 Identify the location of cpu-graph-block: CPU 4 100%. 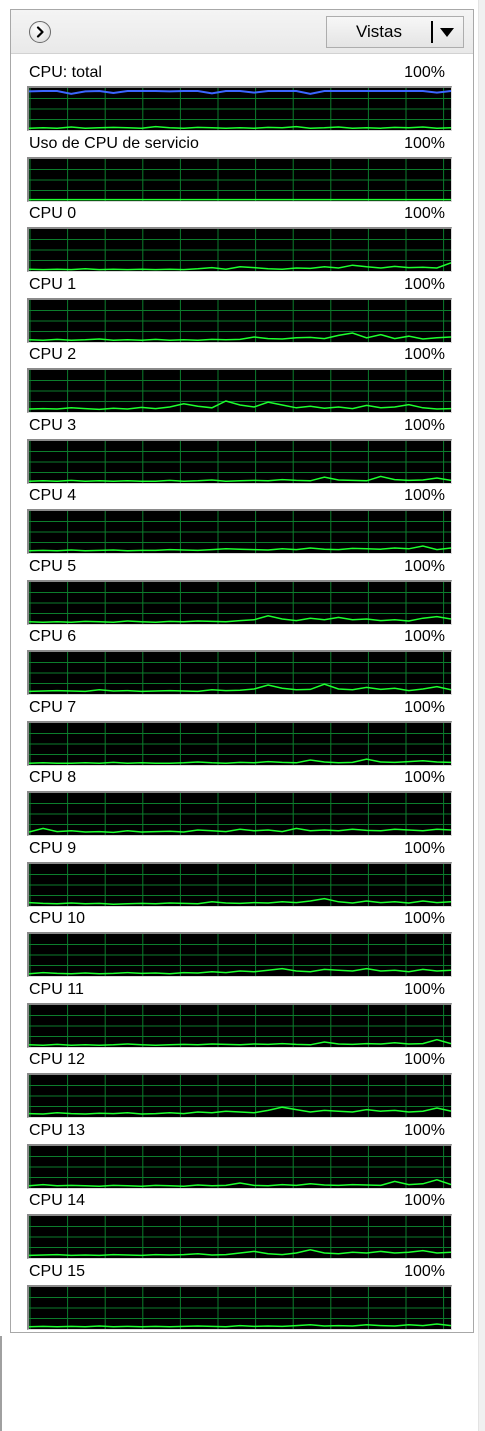
(242, 521).